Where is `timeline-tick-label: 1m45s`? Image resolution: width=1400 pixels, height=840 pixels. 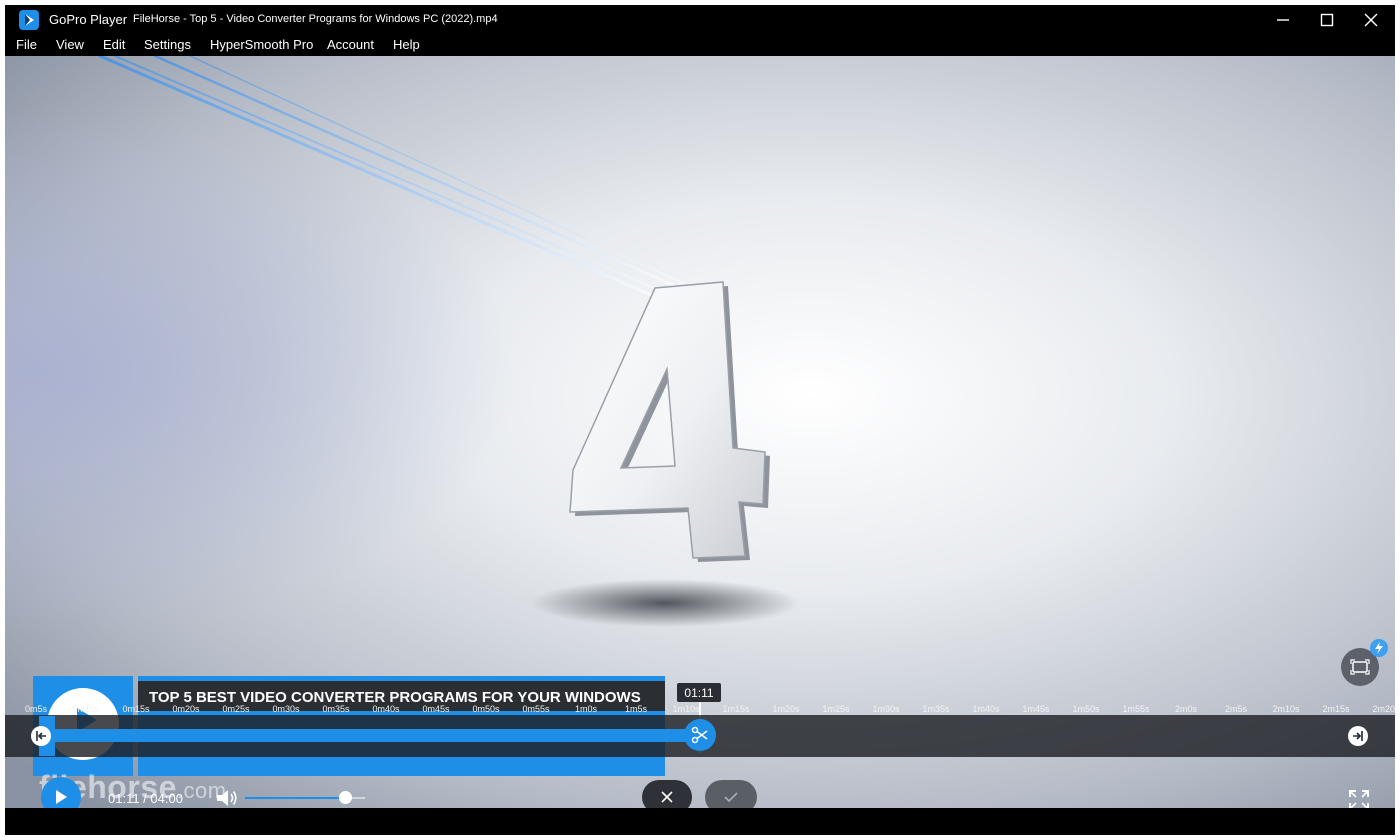 timeline-tick-label: 1m45s is located at coordinates (1036, 709).